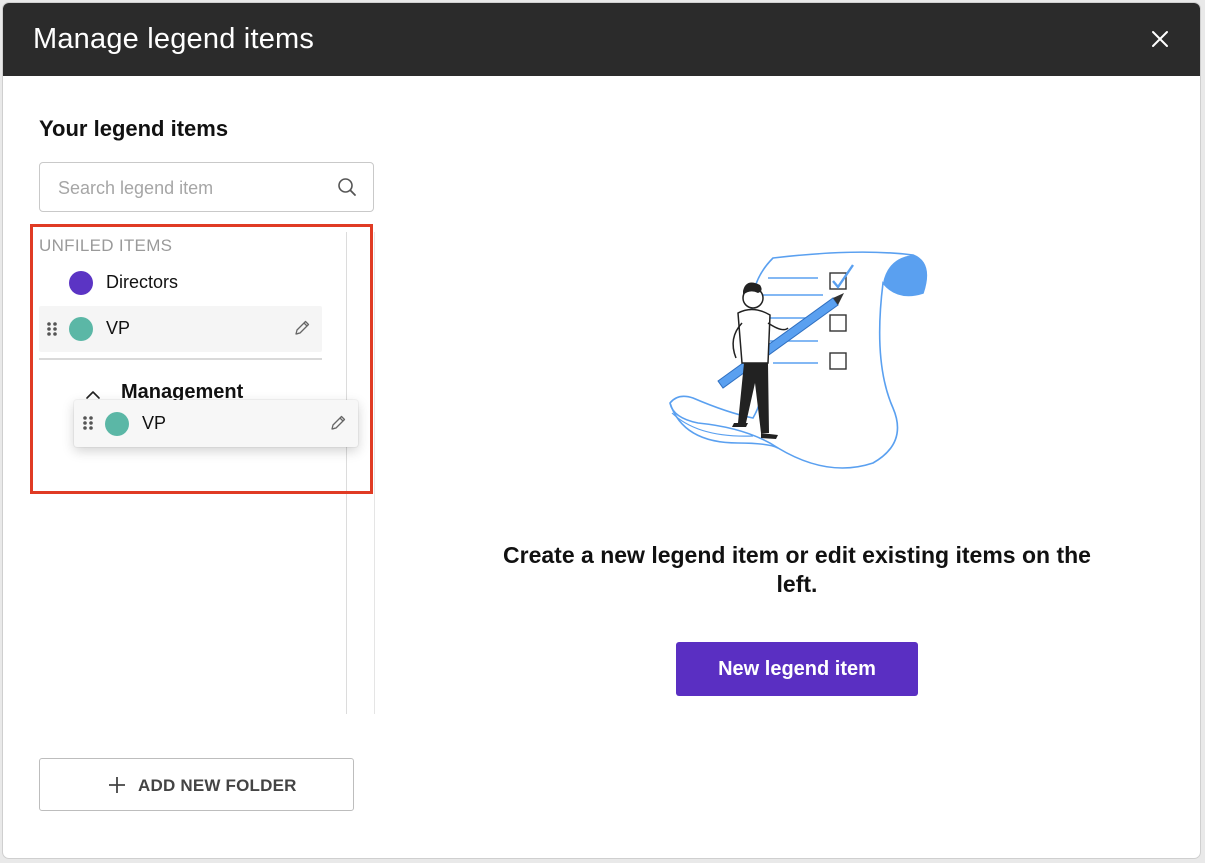 The image size is (1205, 863). Describe the element at coordinates (106, 245) in the screenshot. I see `unfiled-section-label: UNFILED ITEMS` at that location.